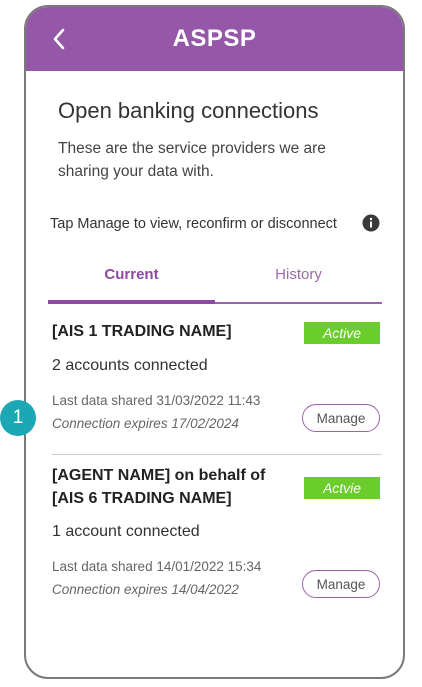  I want to click on app-title: ASPSP, so click(214, 38).